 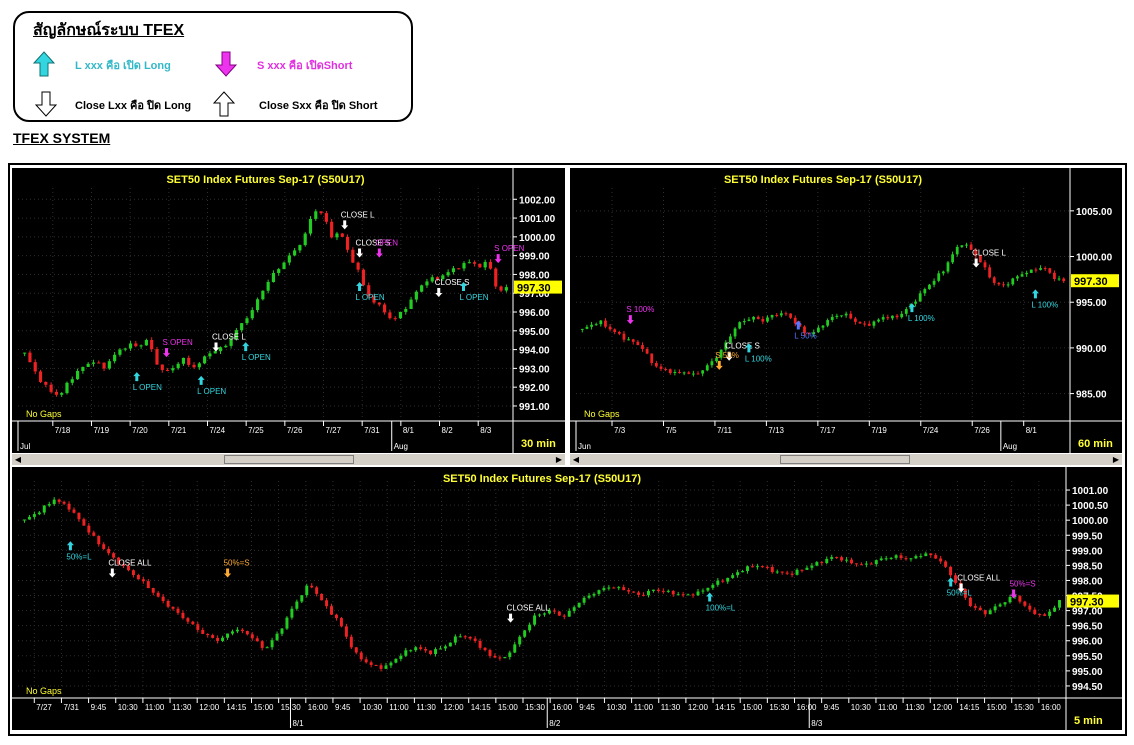 What do you see at coordinates (537, 200) in the screenshot?
I see `y-tick-label: 1002.00` at bounding box center [537, 200].